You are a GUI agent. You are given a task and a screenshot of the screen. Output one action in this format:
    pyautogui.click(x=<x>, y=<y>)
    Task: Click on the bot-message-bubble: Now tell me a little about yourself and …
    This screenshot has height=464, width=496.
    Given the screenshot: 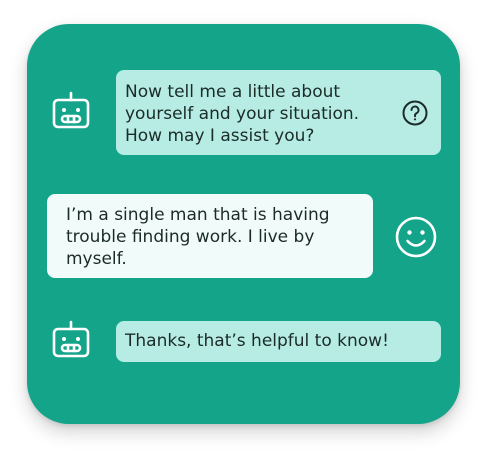 What is the action you would take?
    pyautogui.click(x=278, y=112)
    